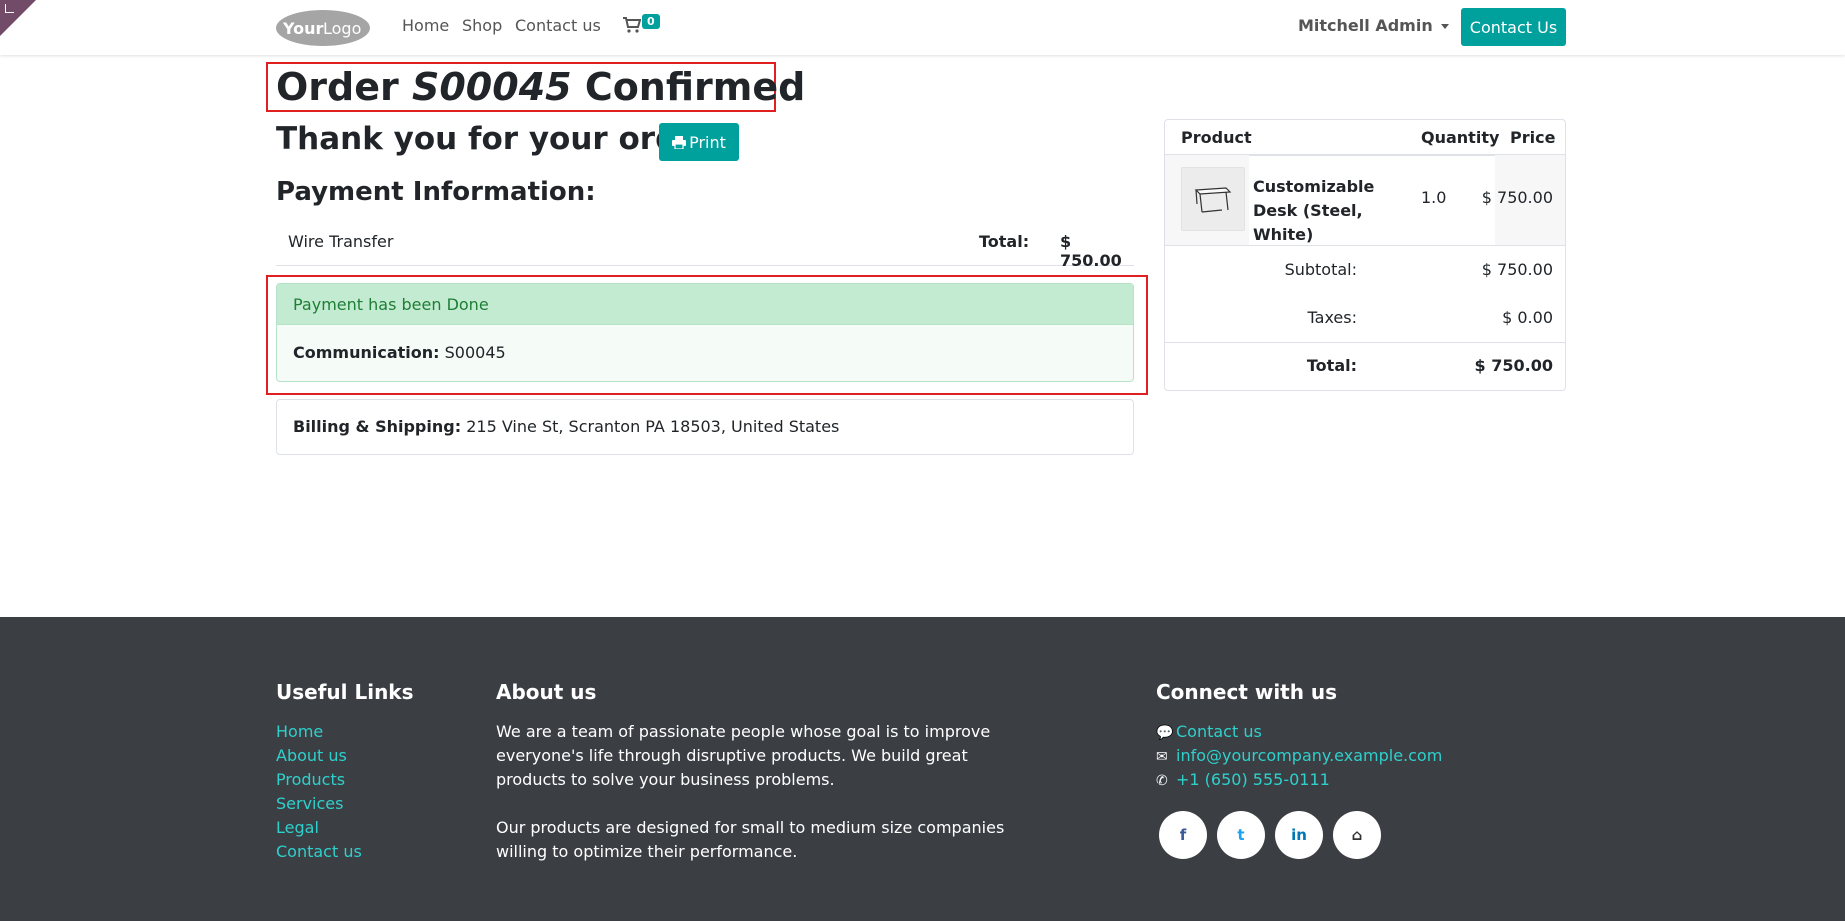 This screenshot has height=921, width=1845. What do you see at coordinates (1365, 342) in the screenshot?
I see `totals-divider` at bounding box center [1365, 342].